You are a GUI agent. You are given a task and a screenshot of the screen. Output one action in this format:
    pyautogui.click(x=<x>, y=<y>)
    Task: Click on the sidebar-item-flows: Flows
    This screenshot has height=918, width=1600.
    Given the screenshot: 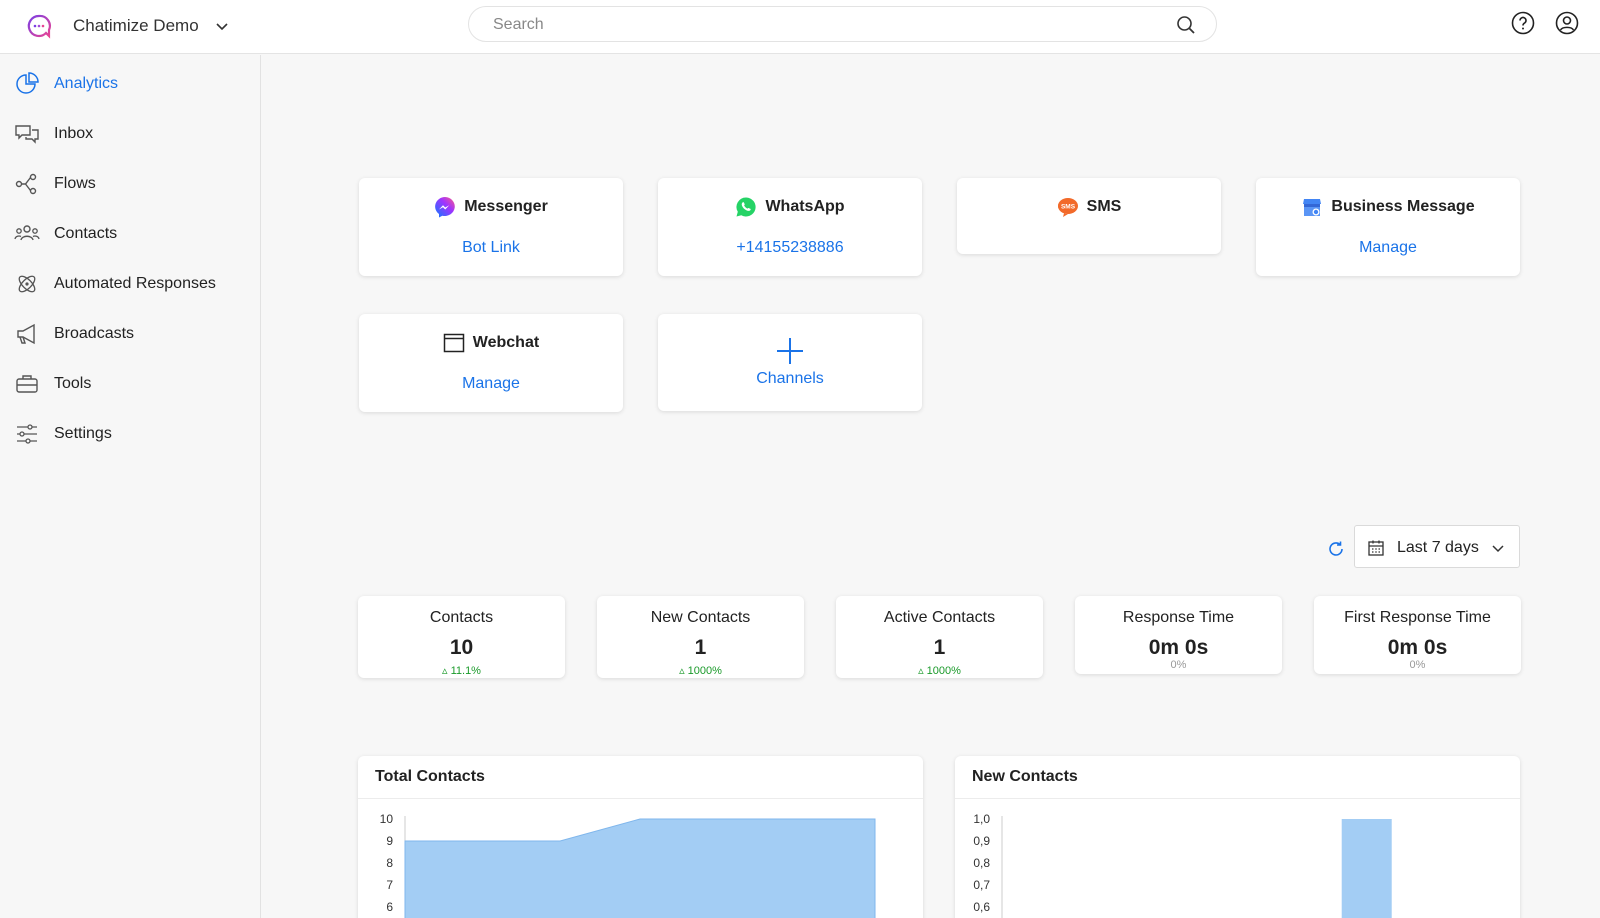 What is the action you would take?
    pyautogui.click(x=134, y=184)
    